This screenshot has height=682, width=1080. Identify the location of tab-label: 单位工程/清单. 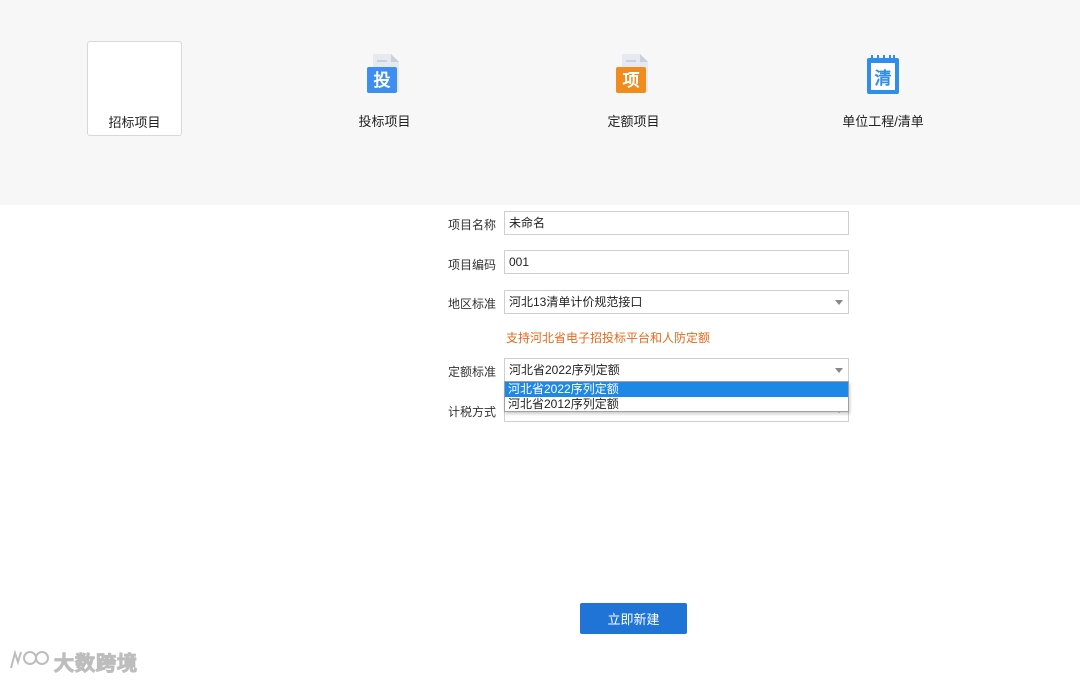
(883, 121).